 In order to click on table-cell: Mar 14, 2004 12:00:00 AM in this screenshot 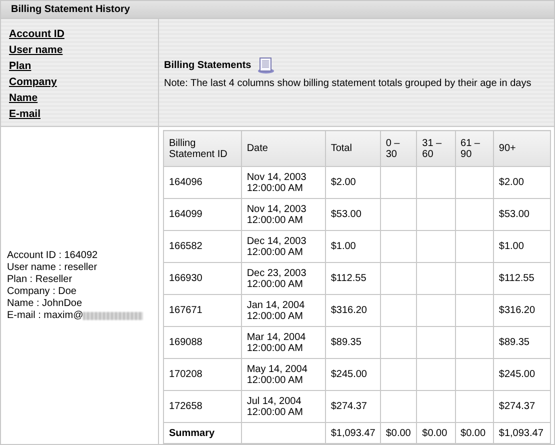, I will do `click(283, 342)`.